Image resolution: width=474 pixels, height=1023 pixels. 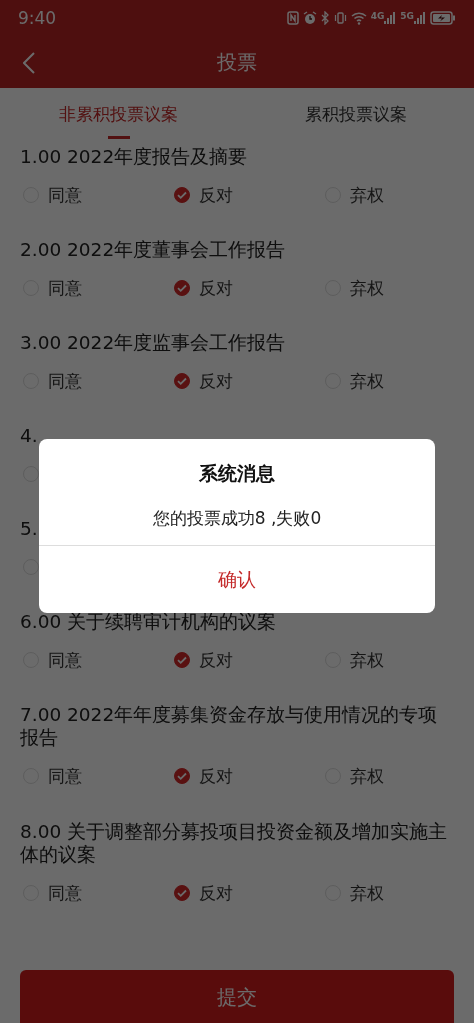 I want to click on vibrate-icon, so click(x=340, y=18).